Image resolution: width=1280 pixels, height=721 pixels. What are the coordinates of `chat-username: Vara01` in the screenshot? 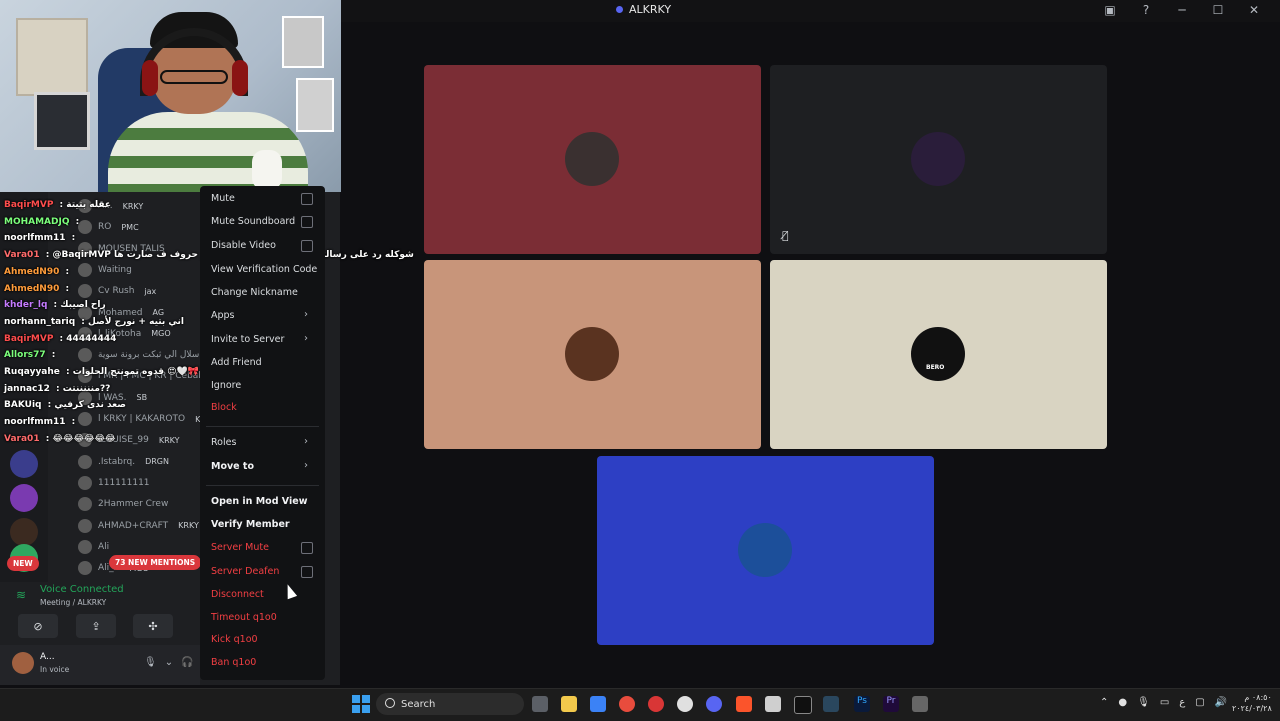 It's located at (22, 255).